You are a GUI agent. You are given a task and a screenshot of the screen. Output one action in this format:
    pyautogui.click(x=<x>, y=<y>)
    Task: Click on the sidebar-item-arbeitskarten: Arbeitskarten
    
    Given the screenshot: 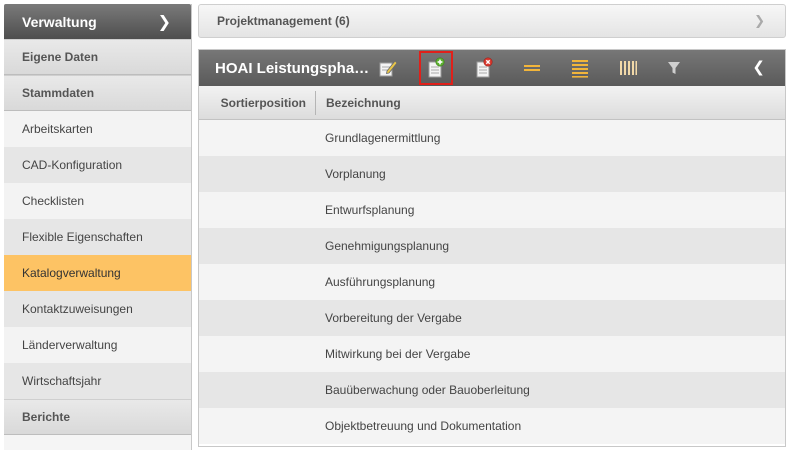 What is the action you would take?
    pyautogui.click(x=97, y=129)
    